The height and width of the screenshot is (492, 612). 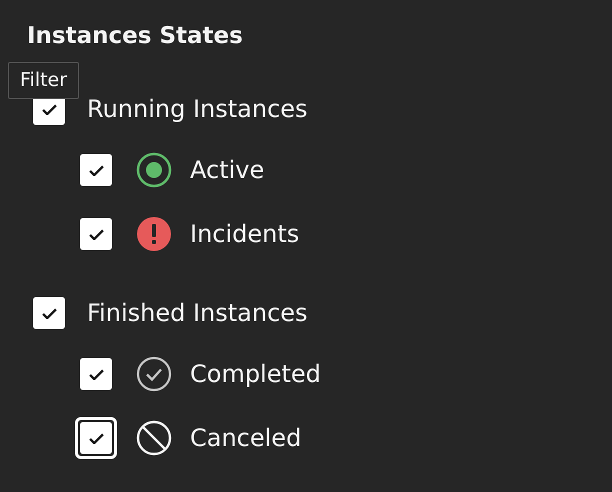 What do you see at coordinates (154, 170) in the screenshot?
I see `active-status-icon` at bounding box center [154, 170].